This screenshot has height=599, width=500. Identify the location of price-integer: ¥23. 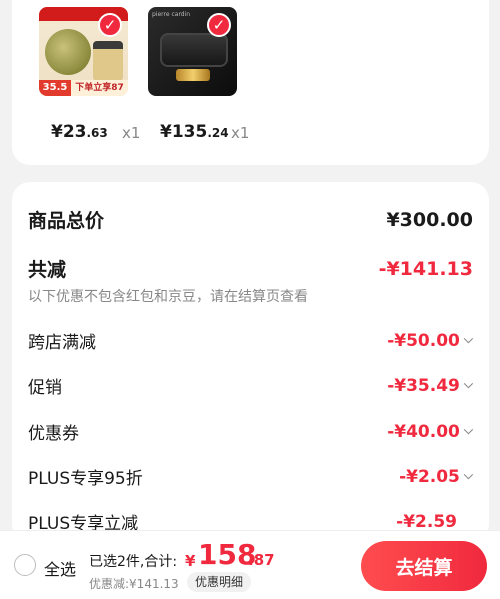
(69, 132).